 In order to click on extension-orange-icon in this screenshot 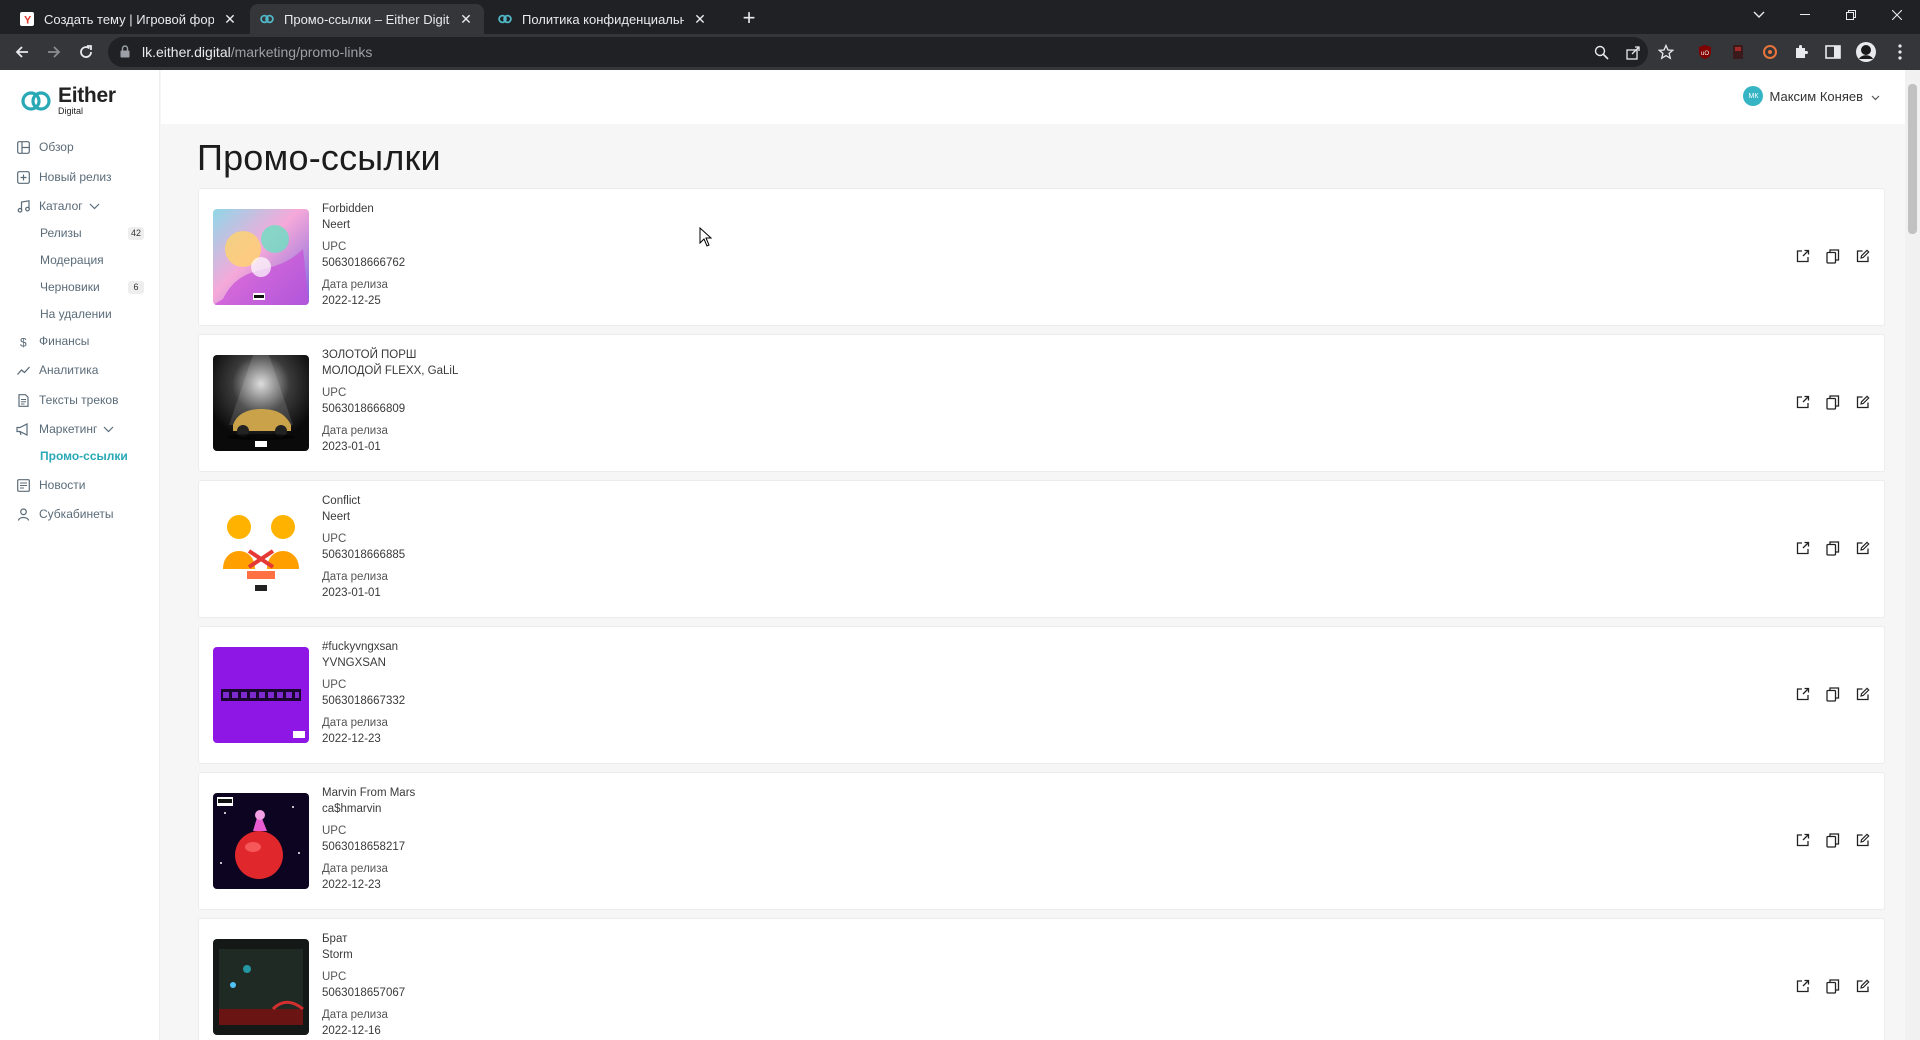, I will do `click(1770, 52)`.